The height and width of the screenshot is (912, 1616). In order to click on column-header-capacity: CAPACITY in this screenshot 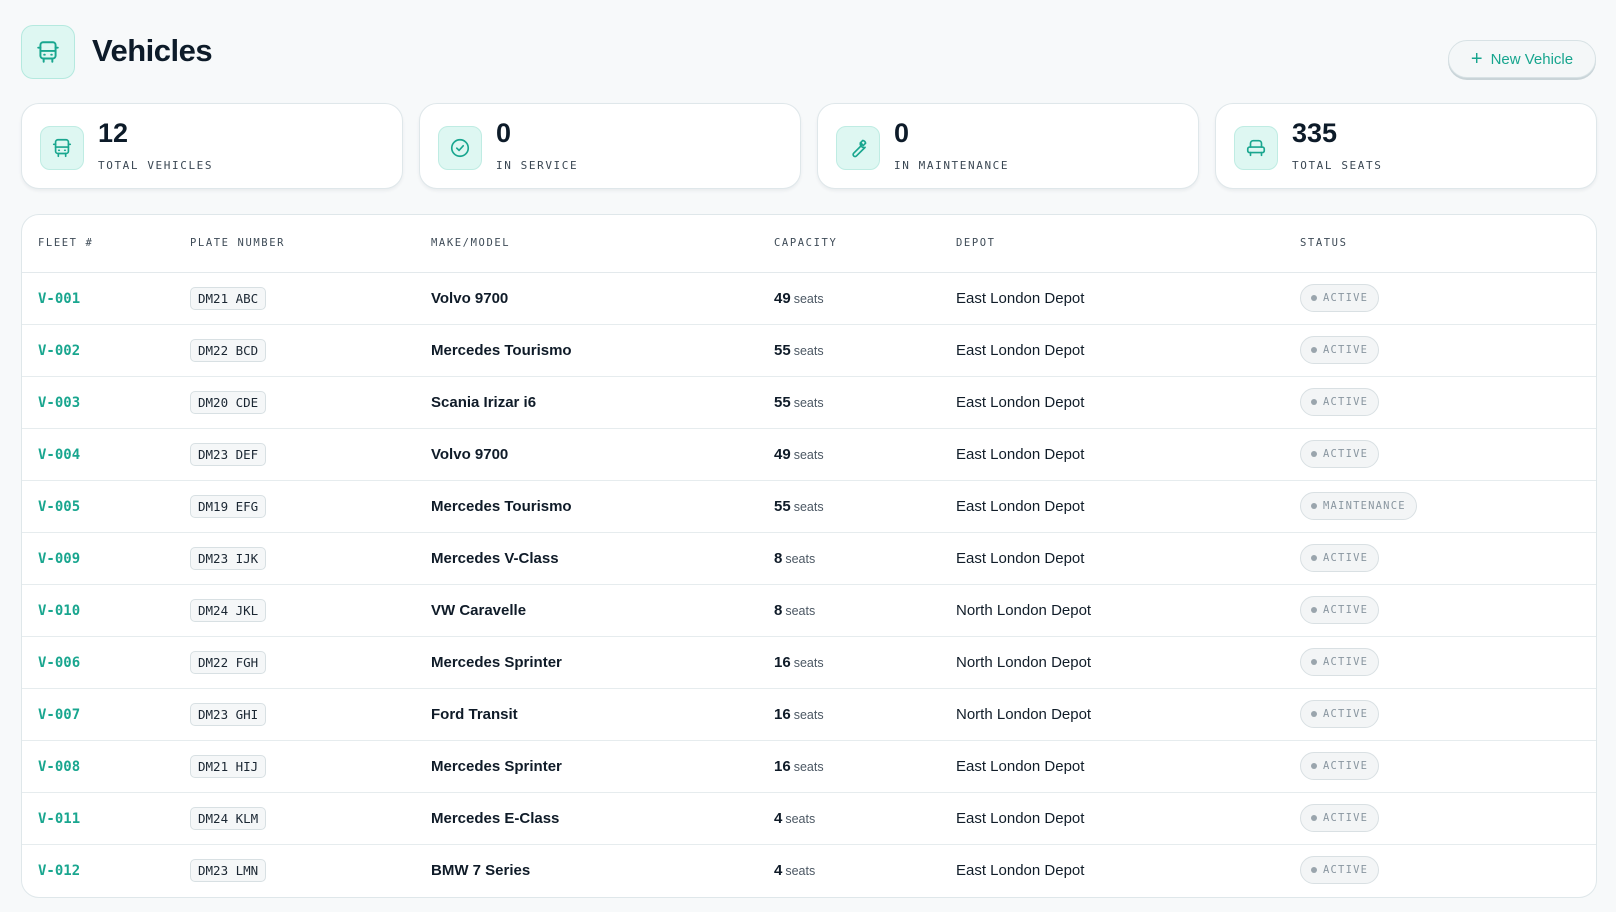, I will do `click(865, 244)`.